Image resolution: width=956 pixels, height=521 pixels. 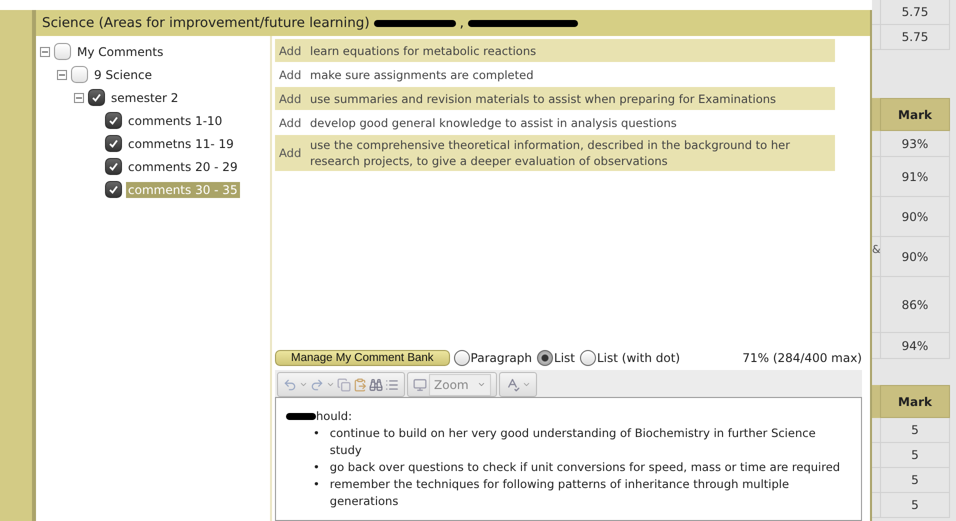 What do you see at coordinates (344, 385) in the screenshot?
I see `copy-icon` at bounding box center [344, 385].